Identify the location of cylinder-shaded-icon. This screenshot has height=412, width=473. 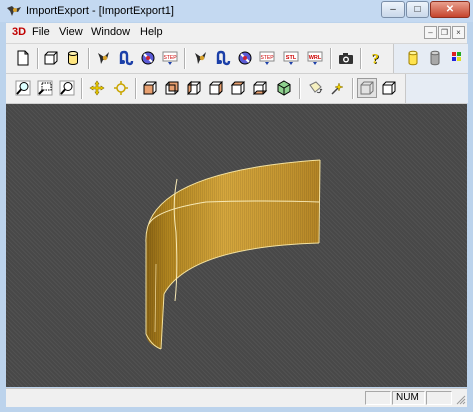
(413, 58).